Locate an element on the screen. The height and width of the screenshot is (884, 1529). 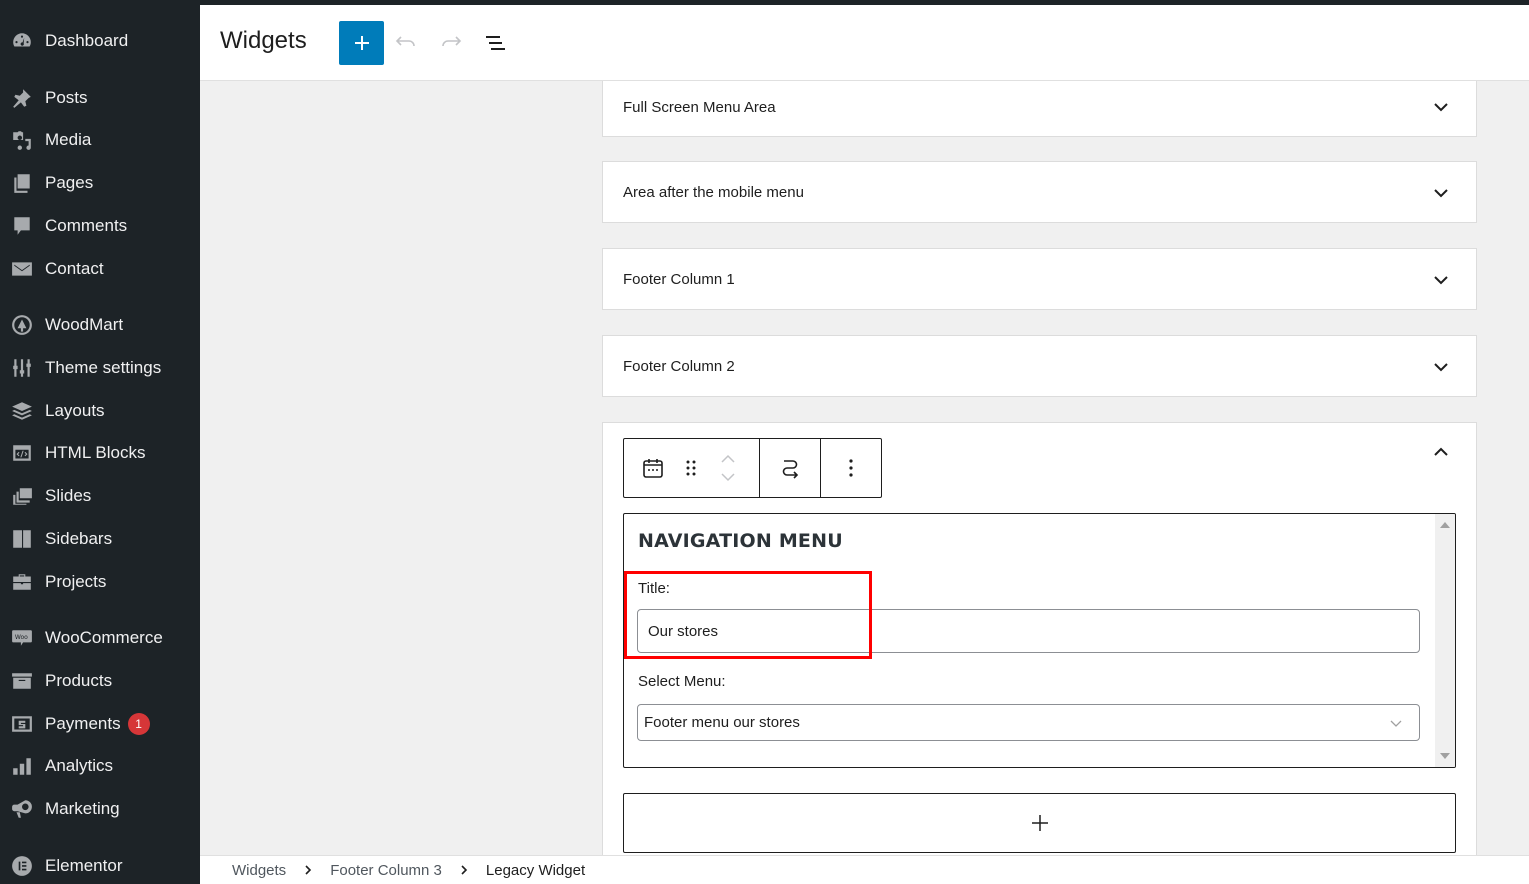
pin-icon is located at coordinates (22, 98).